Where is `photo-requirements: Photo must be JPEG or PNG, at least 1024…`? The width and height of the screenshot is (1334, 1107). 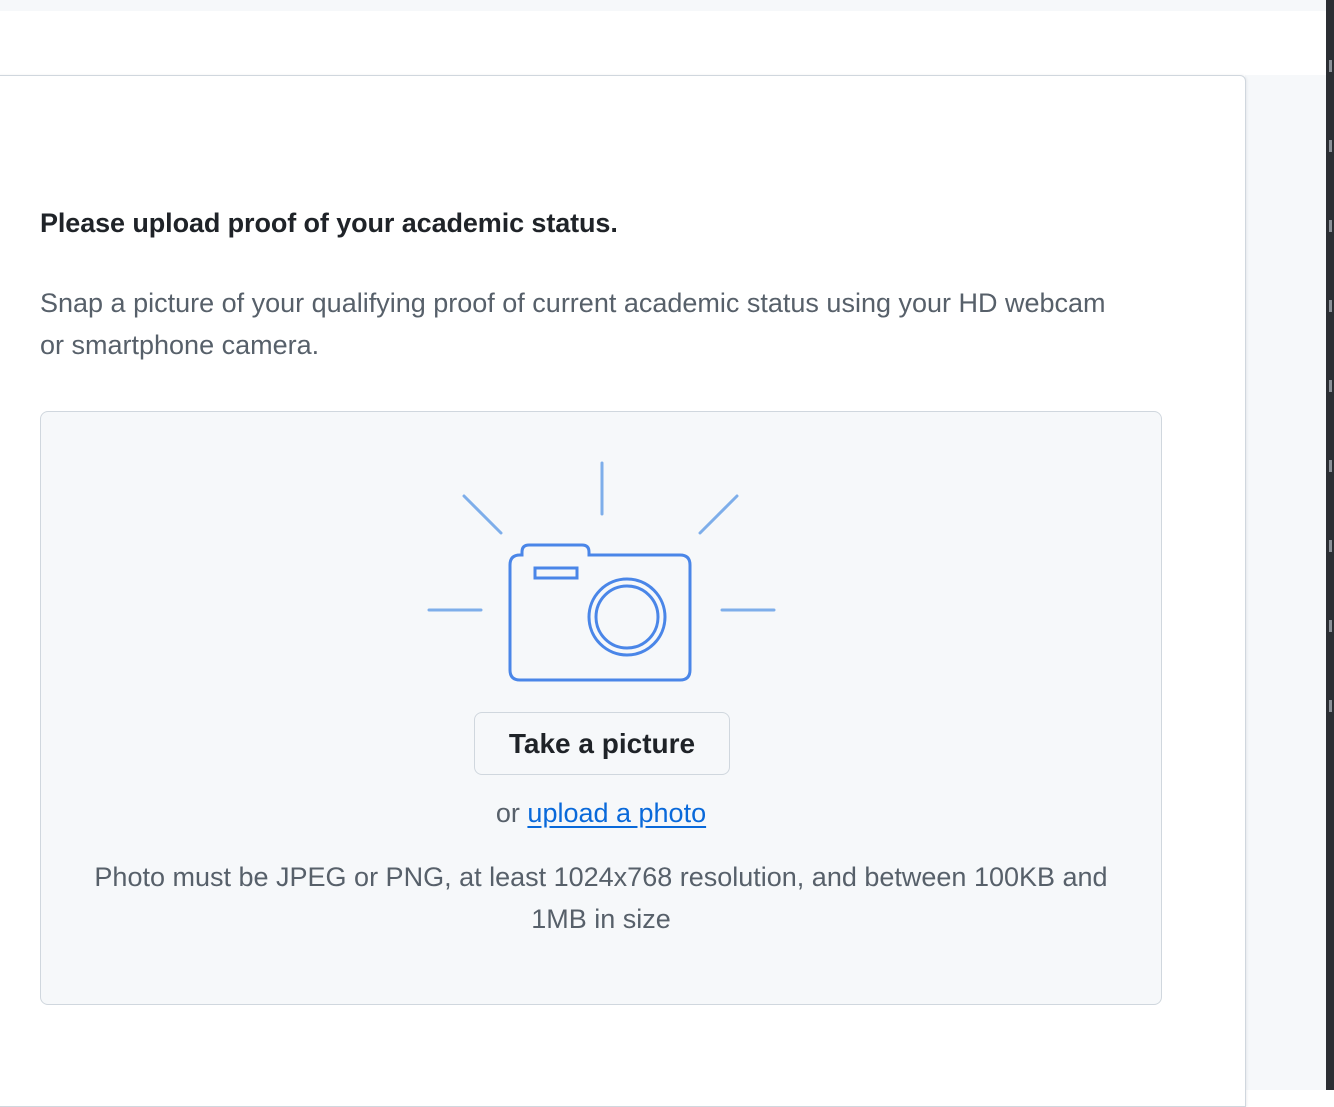
photo-requirements: Photo must be JPEG or PNG, at least 1024… is located at coordinates (601, 898).